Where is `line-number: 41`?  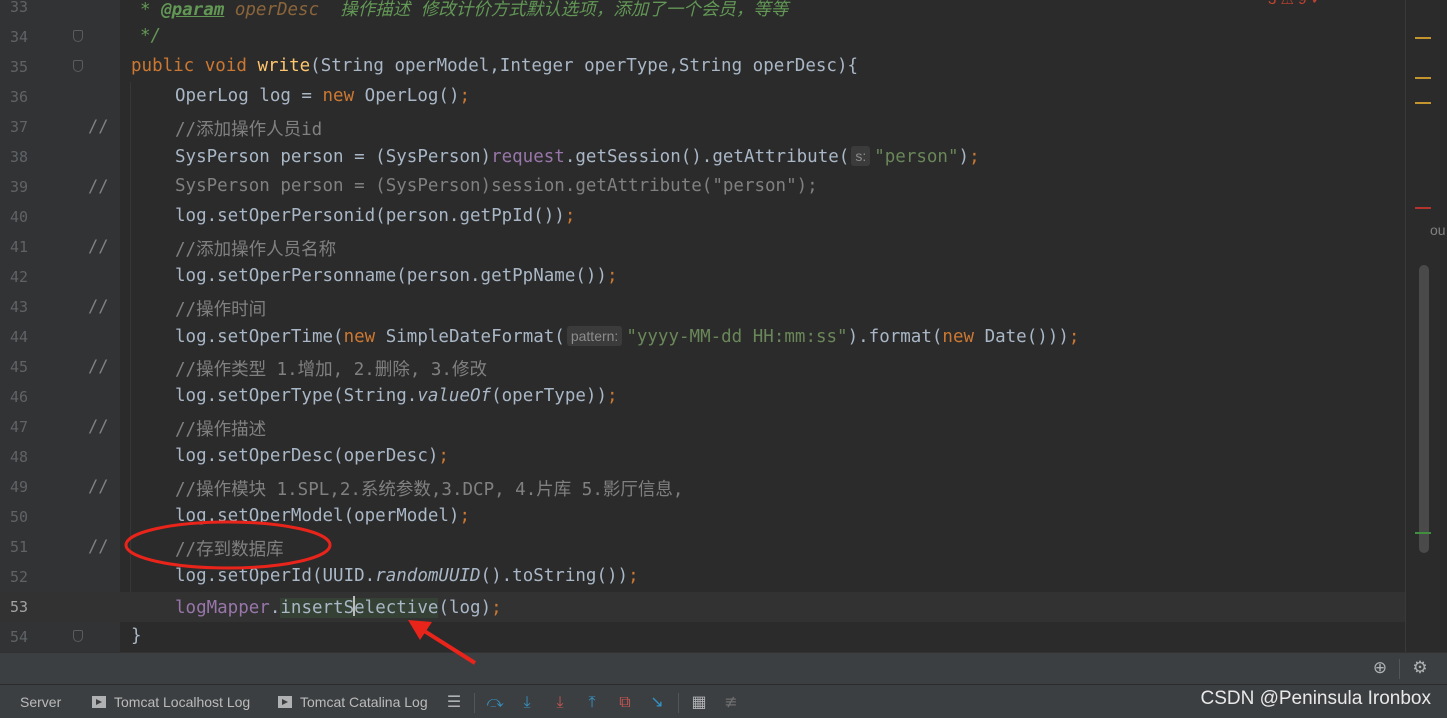 line-number: 41 is located at coordinates (17, 247).